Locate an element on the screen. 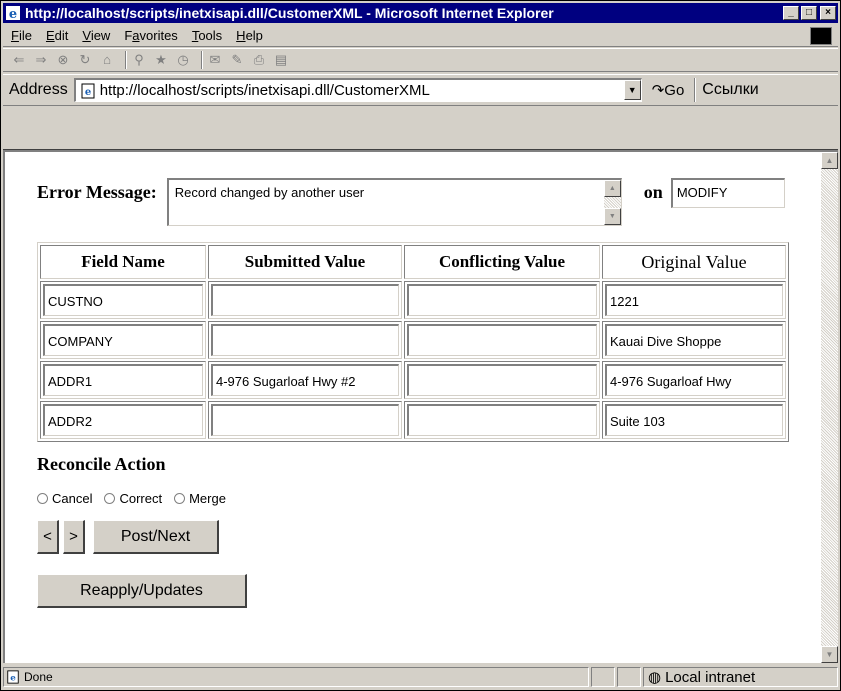  field-name-cell: CUSTNO is located at coordinates (123, 300).